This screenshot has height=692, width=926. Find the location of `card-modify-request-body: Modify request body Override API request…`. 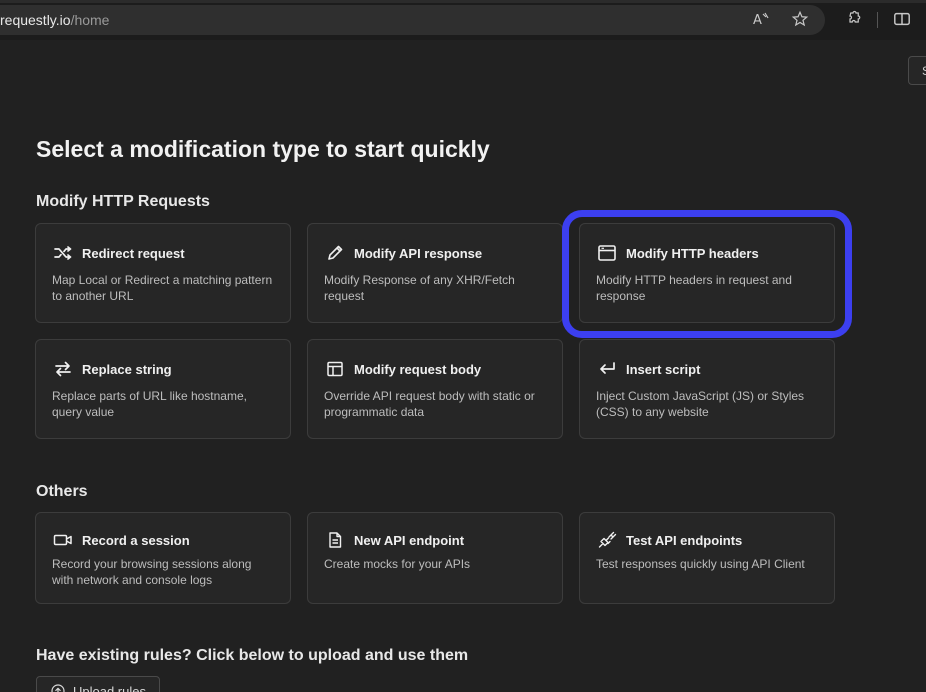

card-modify-request-body: Modify request body Override API request… is located at coordinates (435, 389).